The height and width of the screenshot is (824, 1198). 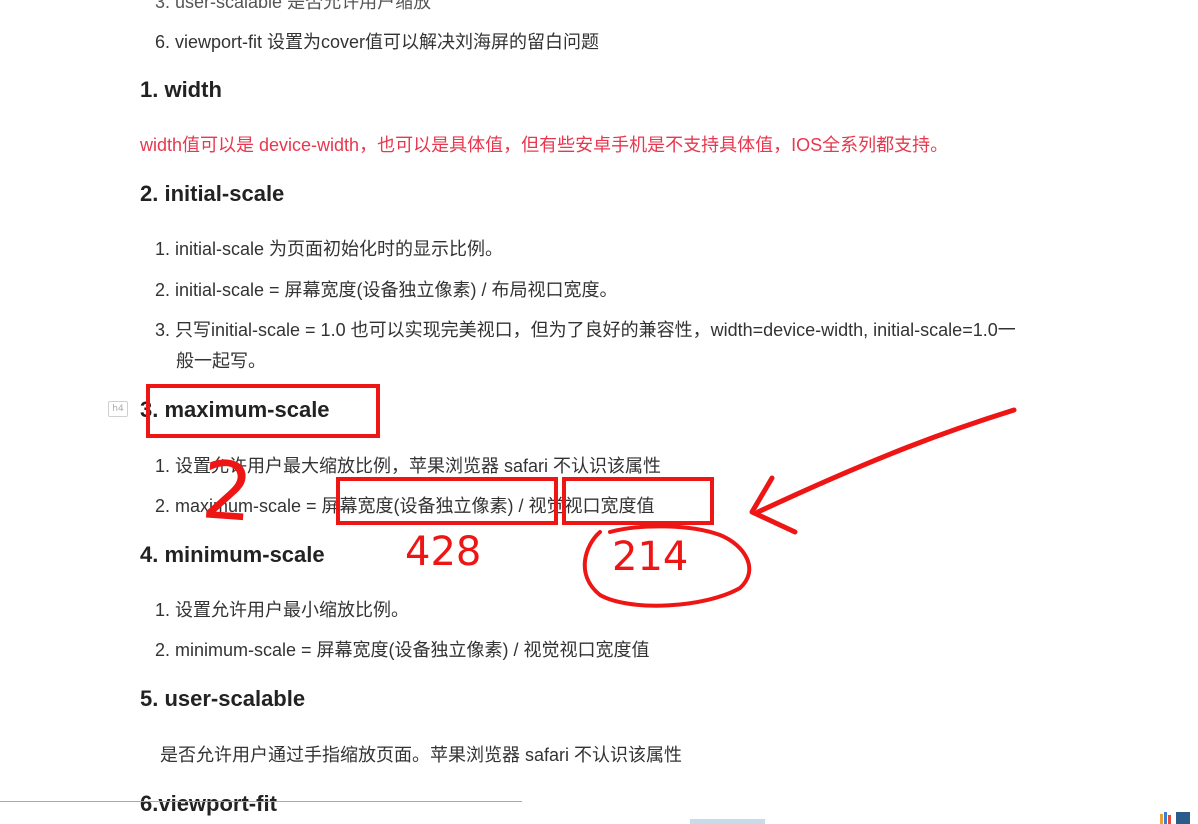 I want to click on heading-level-tag: h4, so click(x=118, y=409).